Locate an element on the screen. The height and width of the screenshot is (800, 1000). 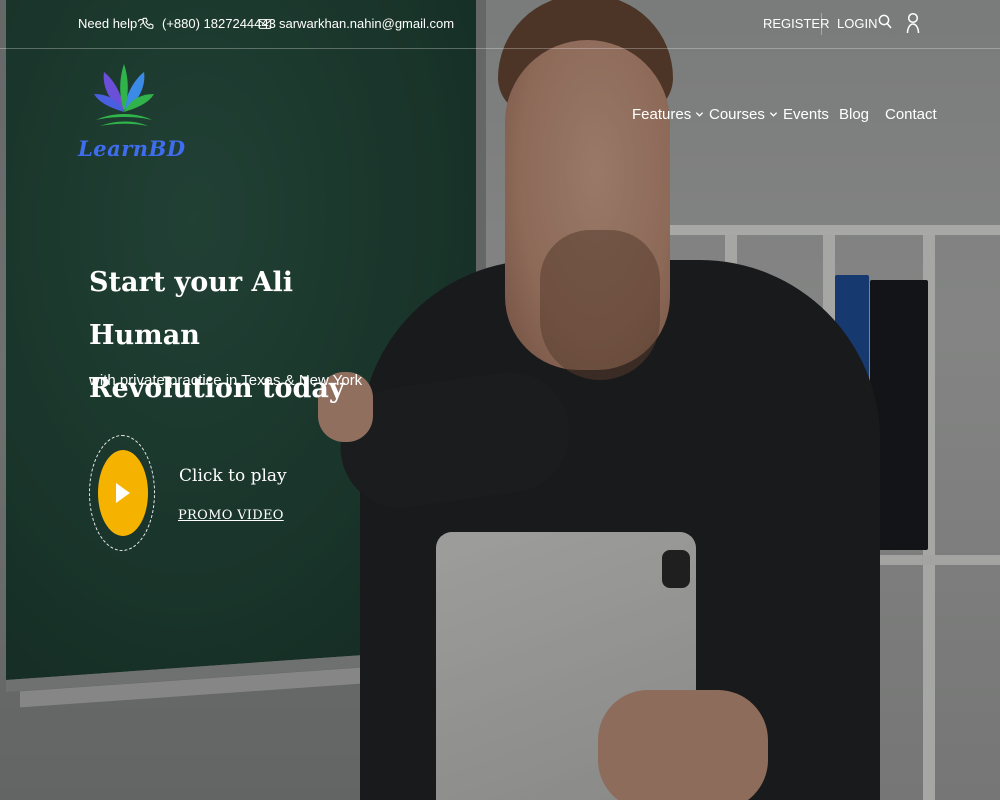
login-label: LOGIN is located at coordinates (857, 23).